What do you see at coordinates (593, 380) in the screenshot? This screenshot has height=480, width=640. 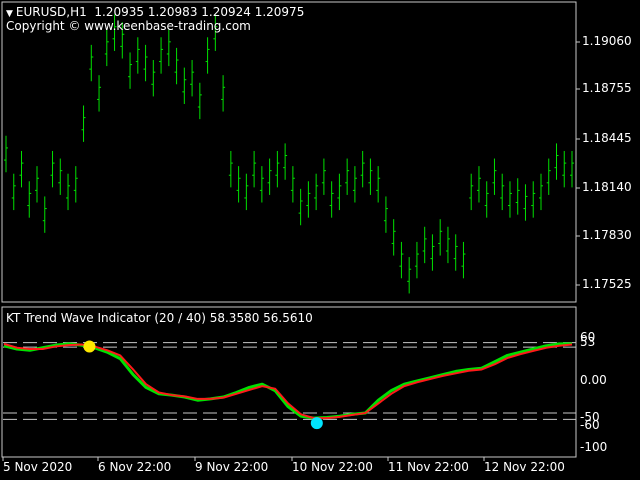 I see `indicator-axis-label: 0.00` at bounding box center [593, 380].